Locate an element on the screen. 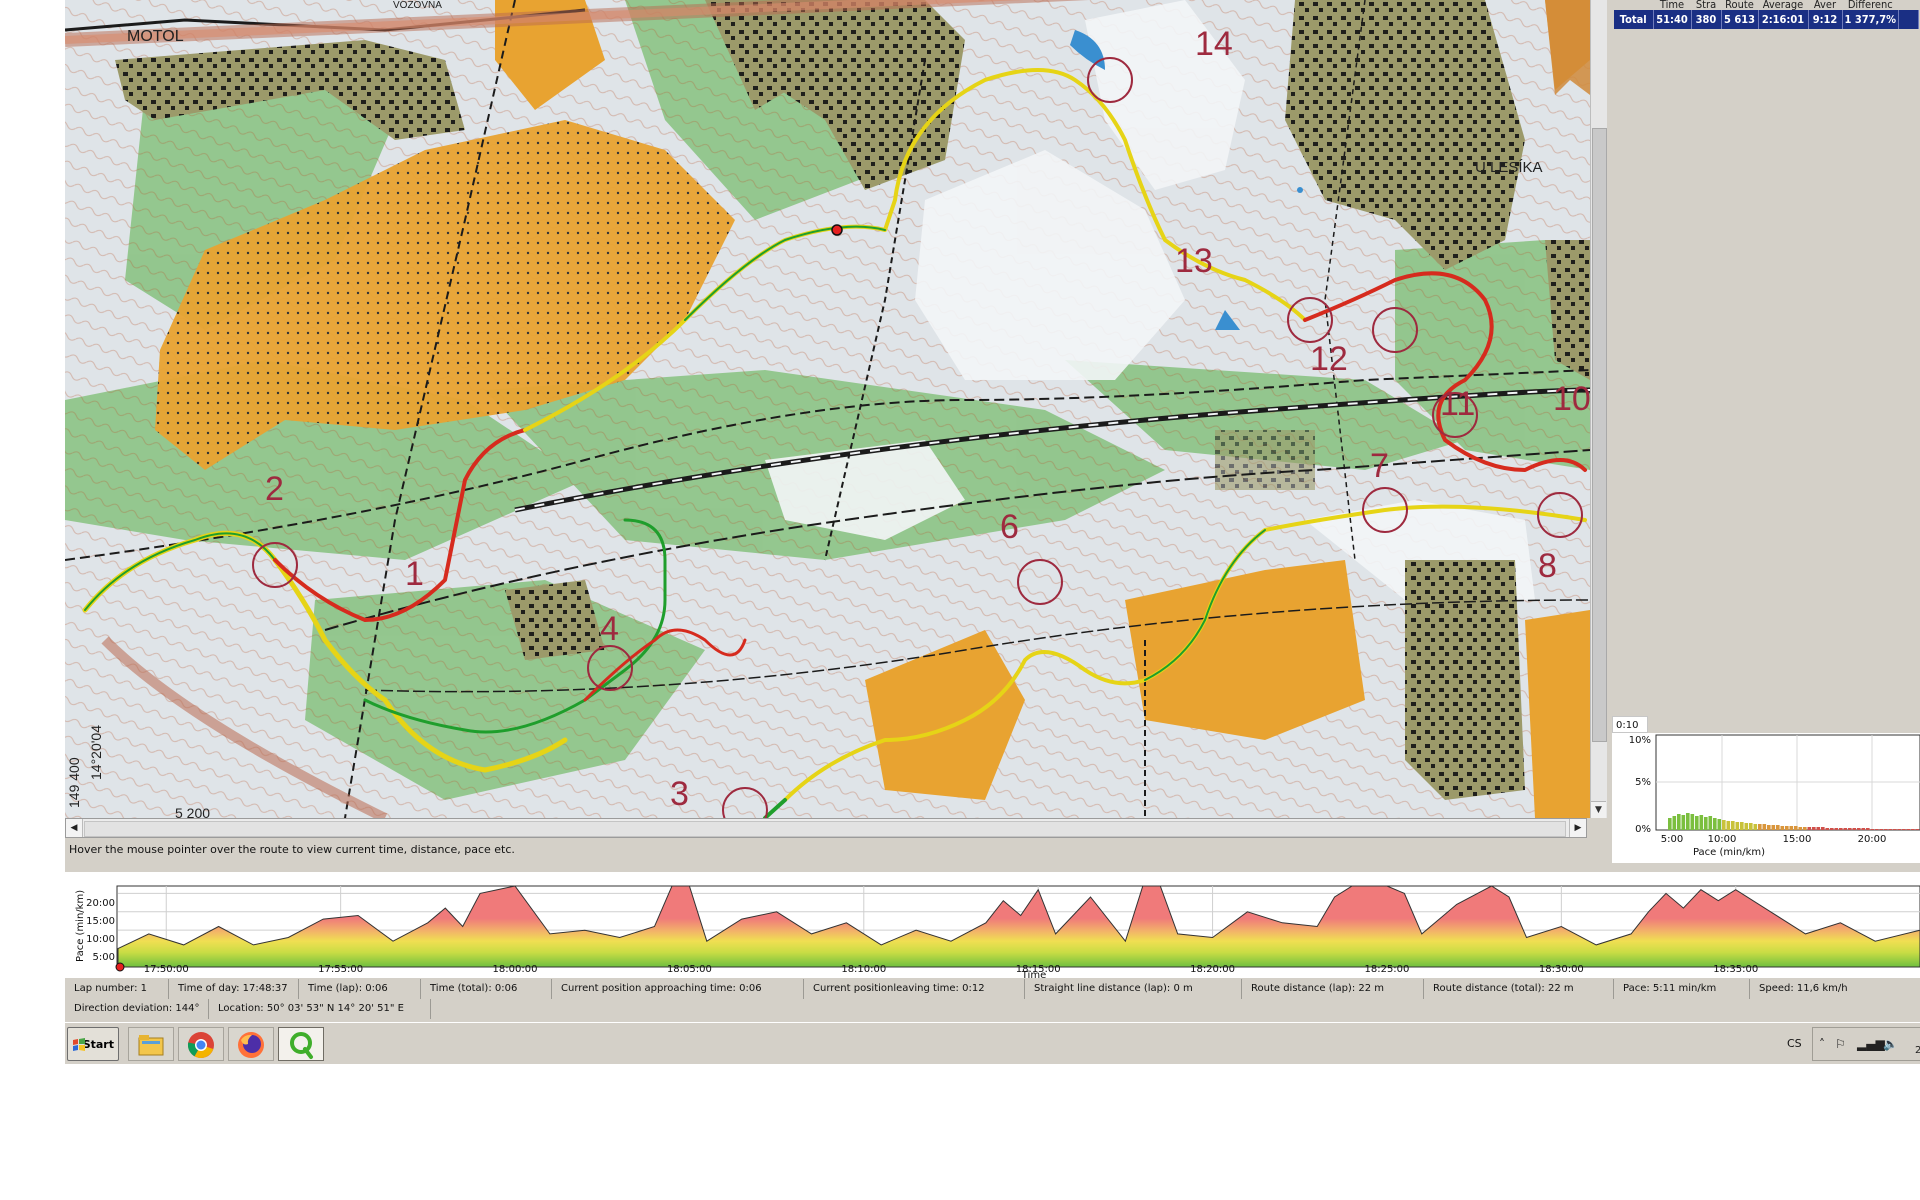  horizontal-scroll-thumb is located at coordinates (825, 829).